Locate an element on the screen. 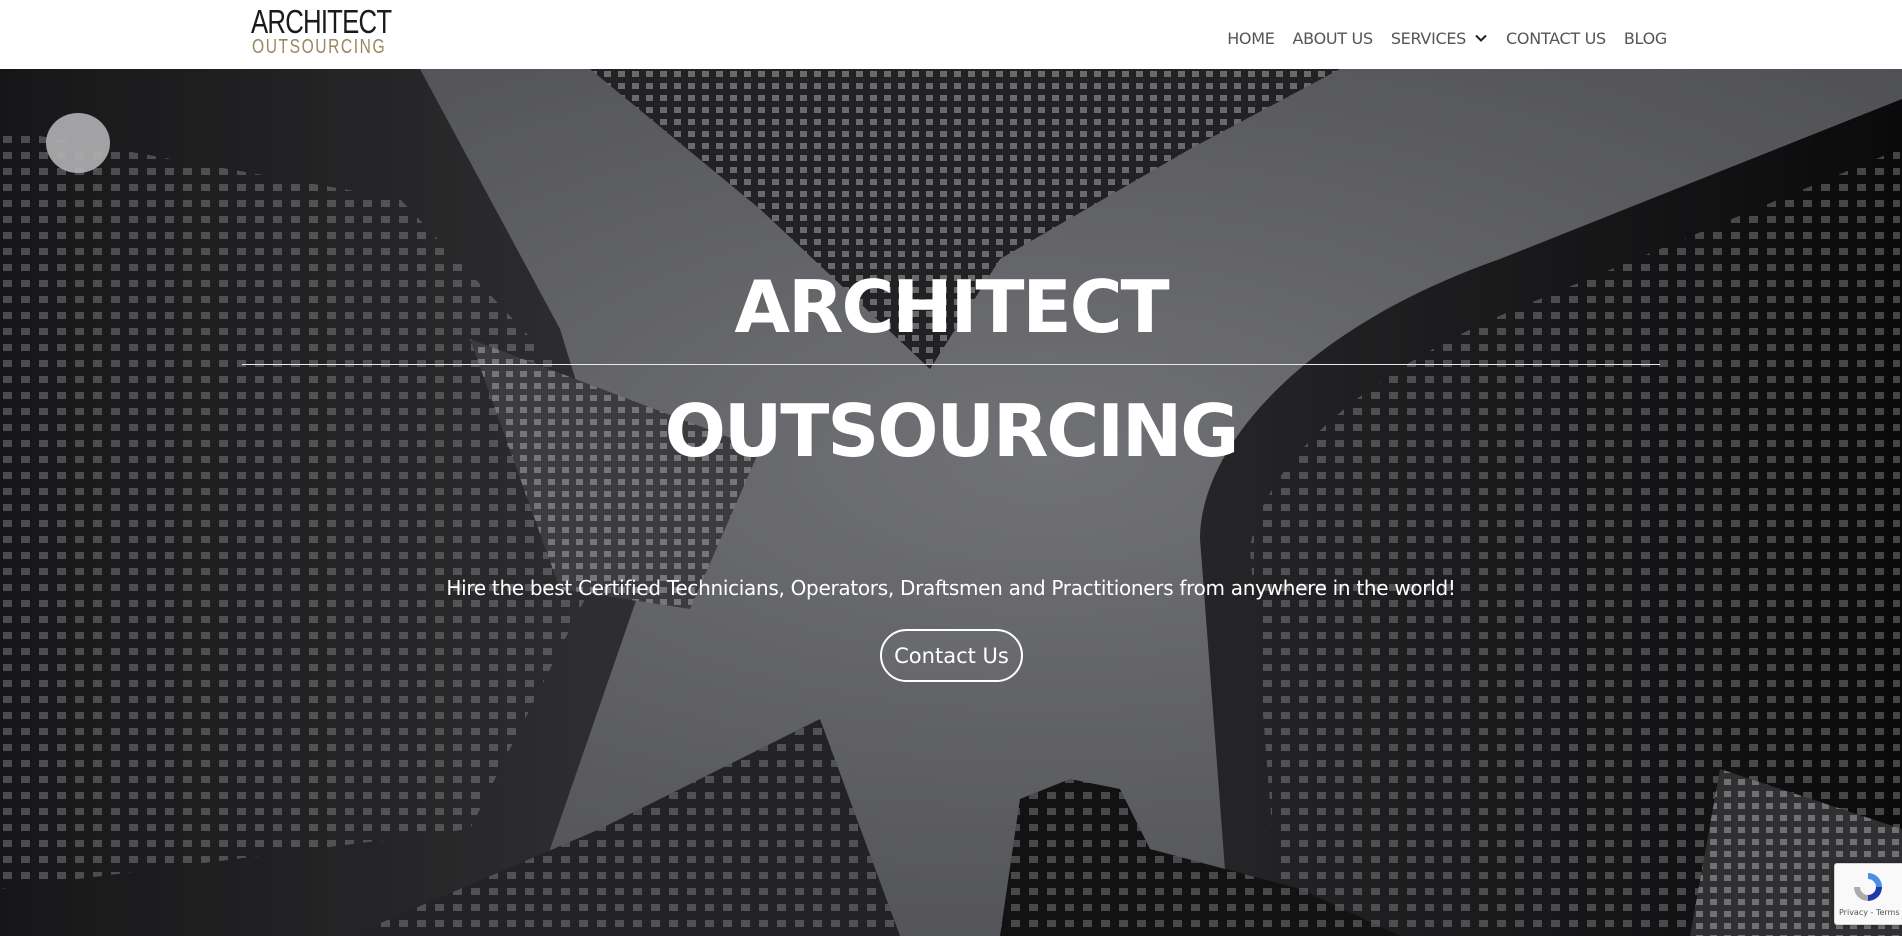  hero-title-line-2: OUTSOURCING is located at coordinates (952, 431).